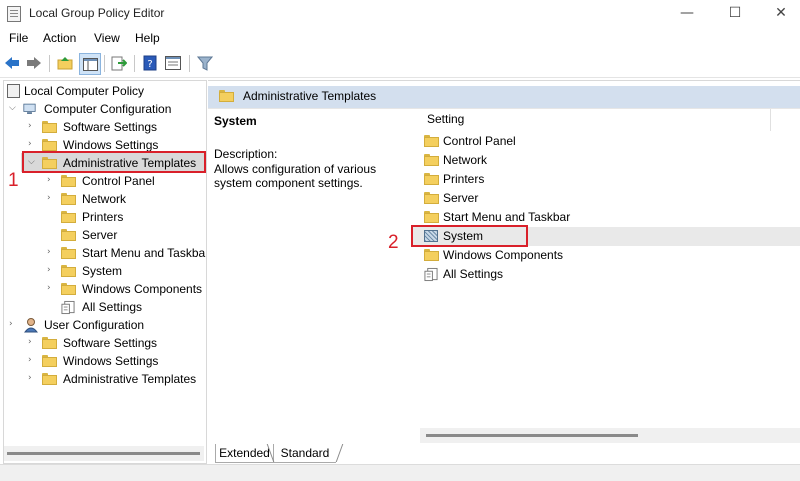 The image size is (800, 481). Describe the element at coordinates (12, 63) in the screenshot. I see `back-arrow-icon` at that location.